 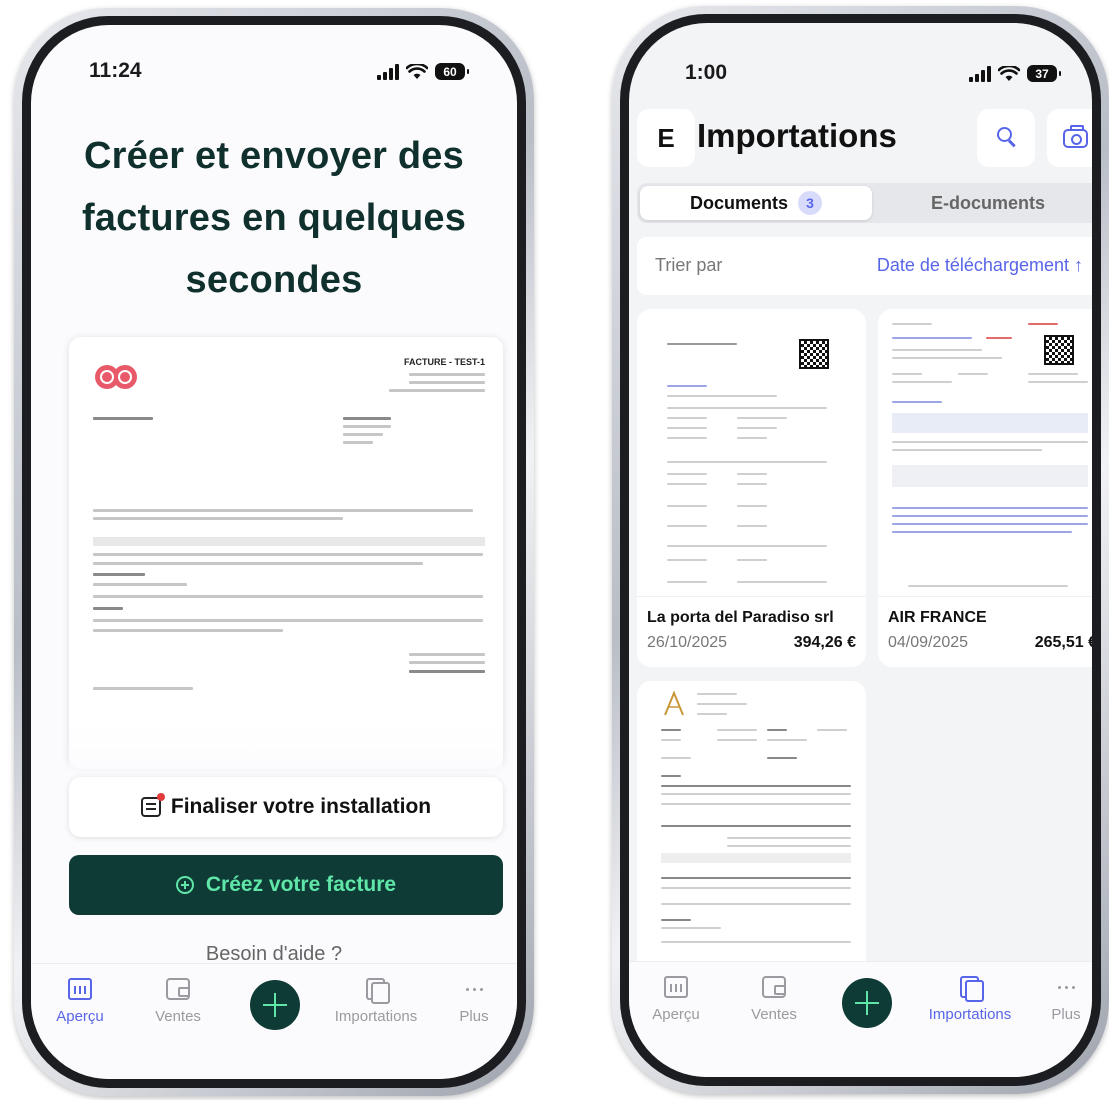 I want to click on create-invoice-label: Créez votre facture, so click(x=301, y=884).